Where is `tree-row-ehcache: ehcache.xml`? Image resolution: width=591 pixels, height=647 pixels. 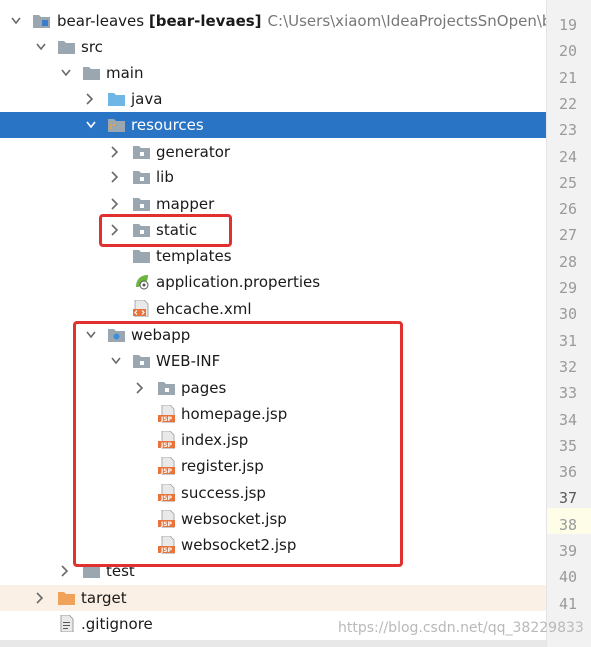 tree-row-ehcache: ehcache.xml is located at coordinates (273, 309).